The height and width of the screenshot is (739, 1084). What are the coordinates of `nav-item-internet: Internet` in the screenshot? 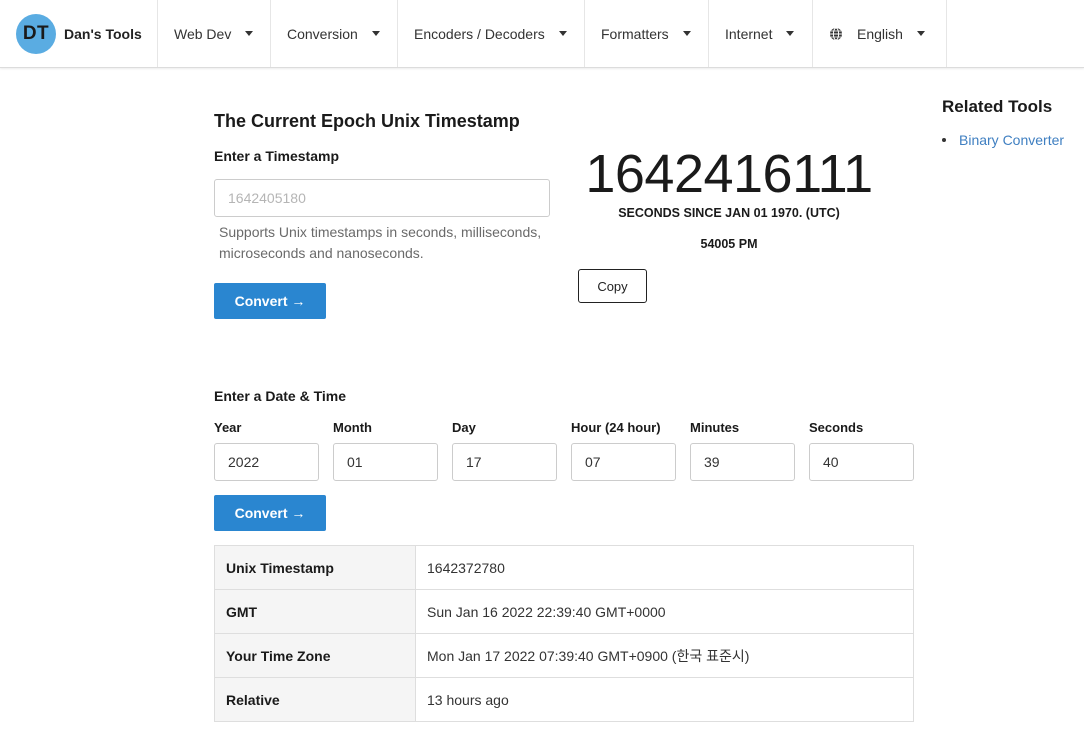 It's located at (761, 33).